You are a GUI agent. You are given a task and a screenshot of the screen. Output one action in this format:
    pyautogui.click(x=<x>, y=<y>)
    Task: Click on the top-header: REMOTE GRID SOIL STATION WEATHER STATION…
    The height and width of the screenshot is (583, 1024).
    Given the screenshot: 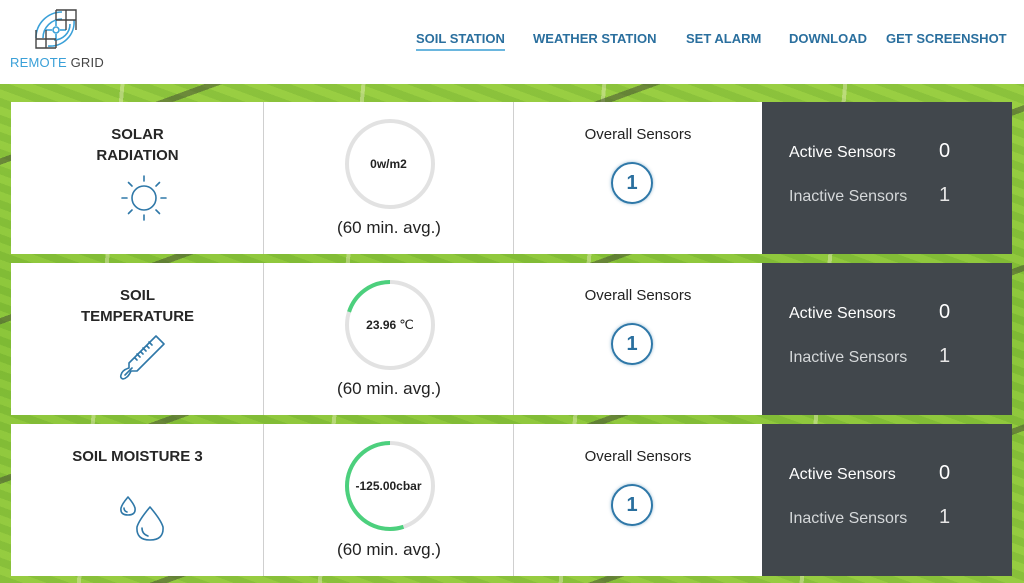 What is the action you would take?
    pyautogui.click(x=512, y=42)
    